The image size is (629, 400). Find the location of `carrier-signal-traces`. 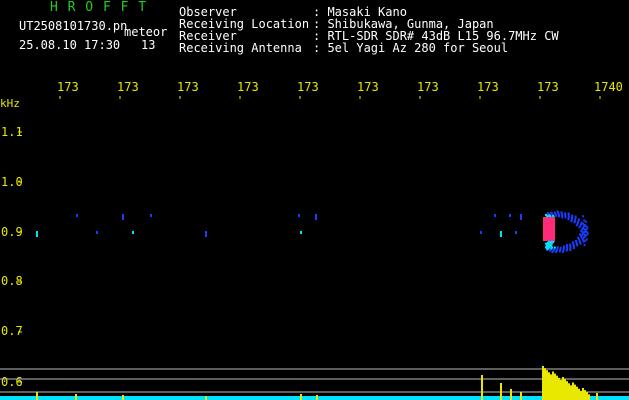

carrier-signal-traces is located at coordinates (279, 225).